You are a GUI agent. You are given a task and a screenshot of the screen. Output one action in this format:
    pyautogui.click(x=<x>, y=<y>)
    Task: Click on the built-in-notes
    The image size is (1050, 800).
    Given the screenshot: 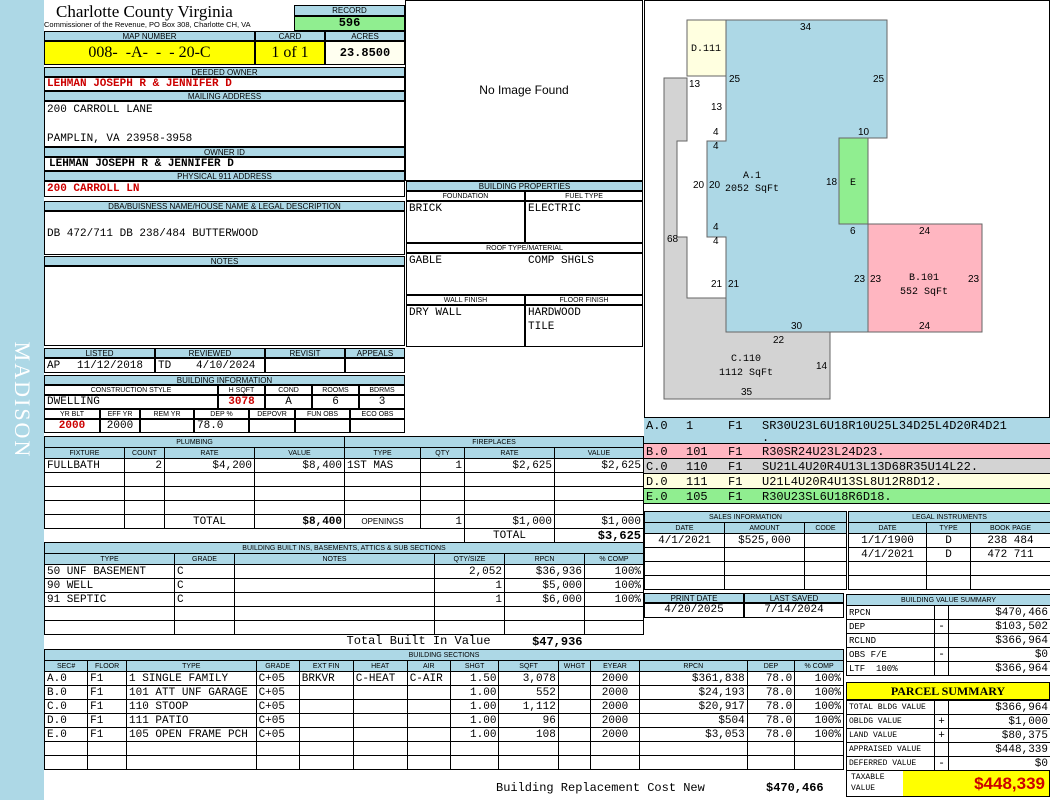 What is the action you would take?
    pyautogui.click(x=334, y=585)
    